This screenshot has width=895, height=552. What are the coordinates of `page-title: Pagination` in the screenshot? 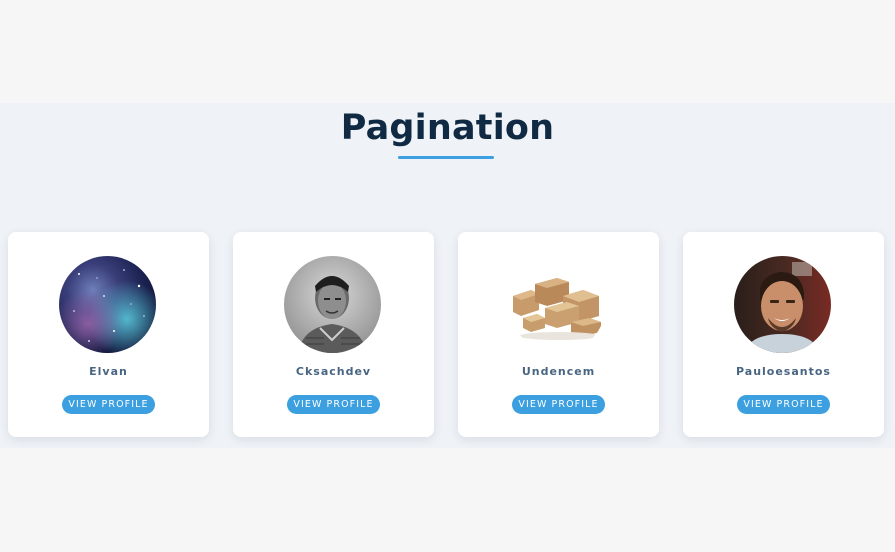 It's located at (447, 128).